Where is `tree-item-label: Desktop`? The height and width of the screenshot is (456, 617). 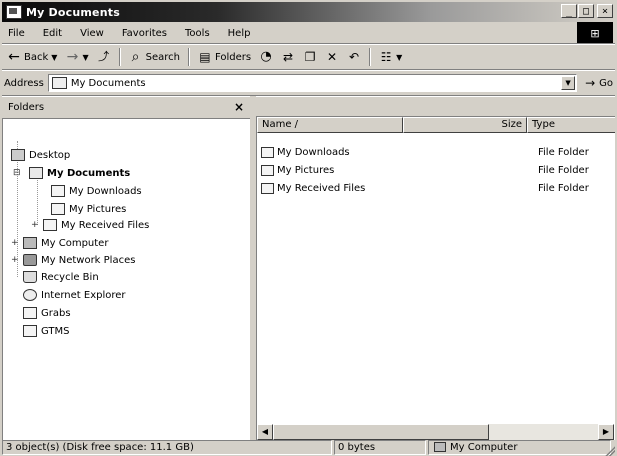 tree-item-label: Desktop is located at coordinates (50, 155).